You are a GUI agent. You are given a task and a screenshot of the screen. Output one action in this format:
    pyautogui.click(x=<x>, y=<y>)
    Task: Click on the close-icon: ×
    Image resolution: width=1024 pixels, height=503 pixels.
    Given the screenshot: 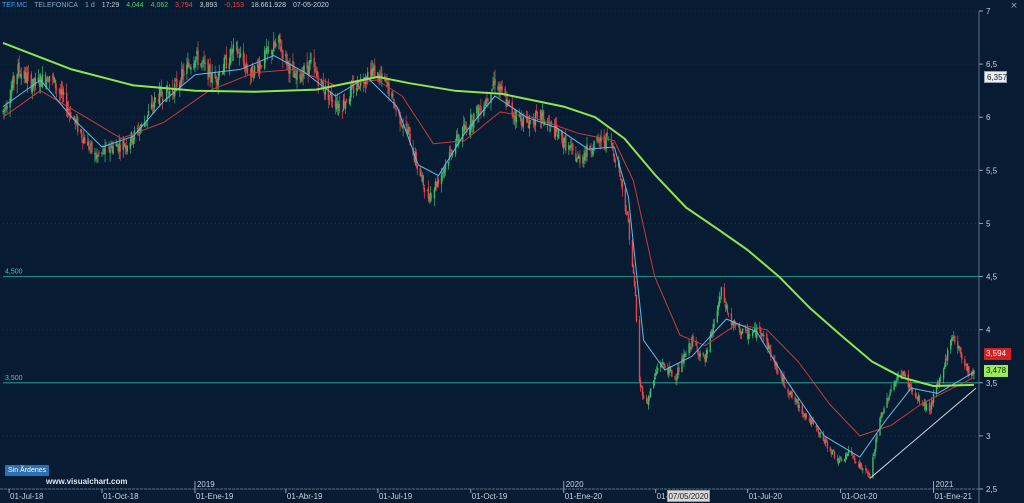 What is the action you would take?
    pyautogui.click(x=1014, y=6)
    